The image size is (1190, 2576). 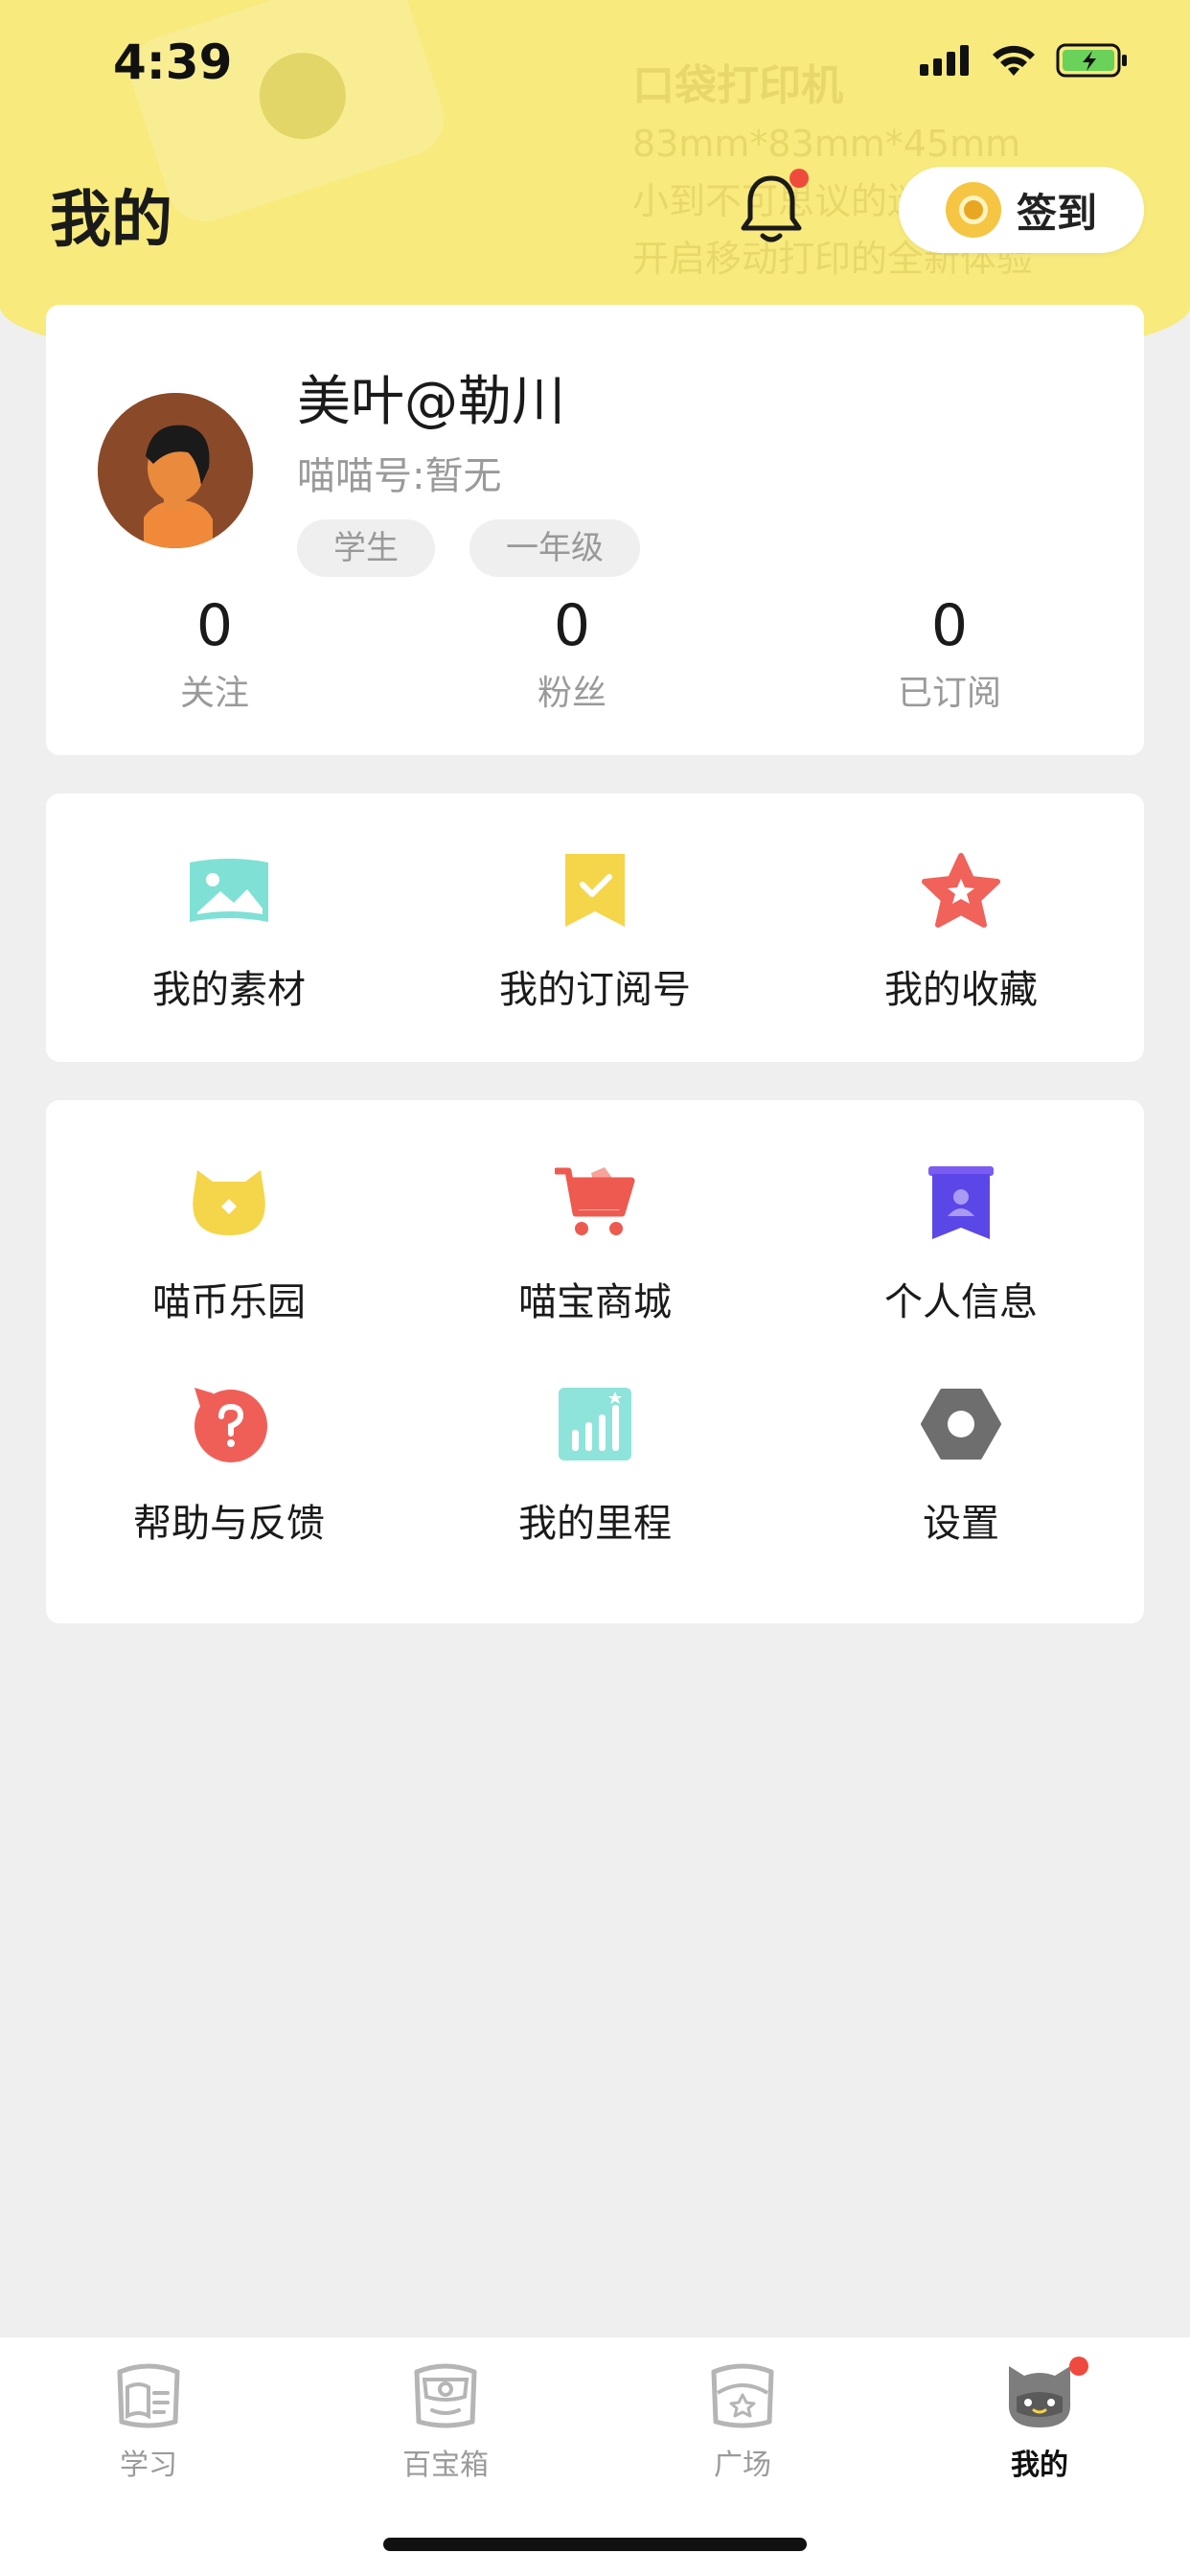 I want to click on study-icon, so click(x=148, y=2395).